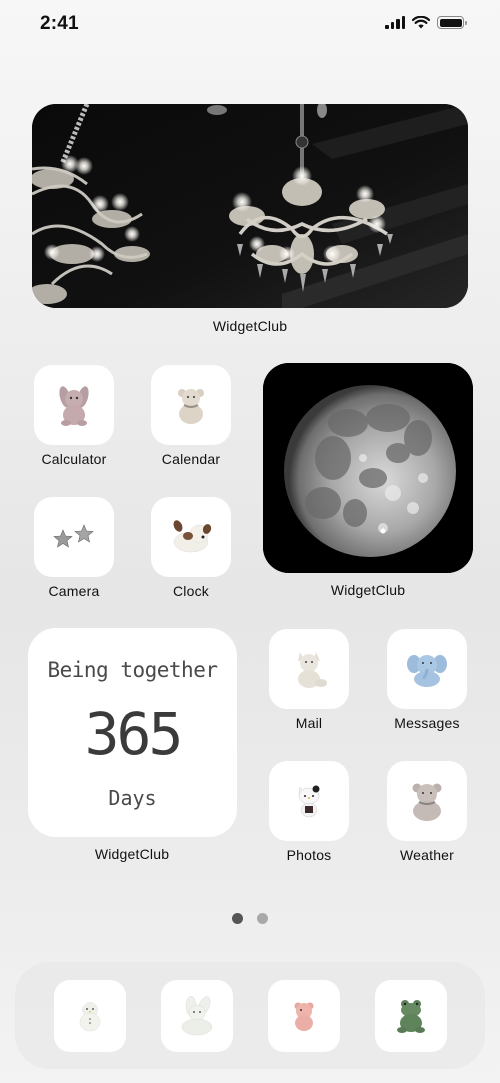  Describe the element at coordinates (452, 22) in the screenshot. I see `battery-icon` at that location.